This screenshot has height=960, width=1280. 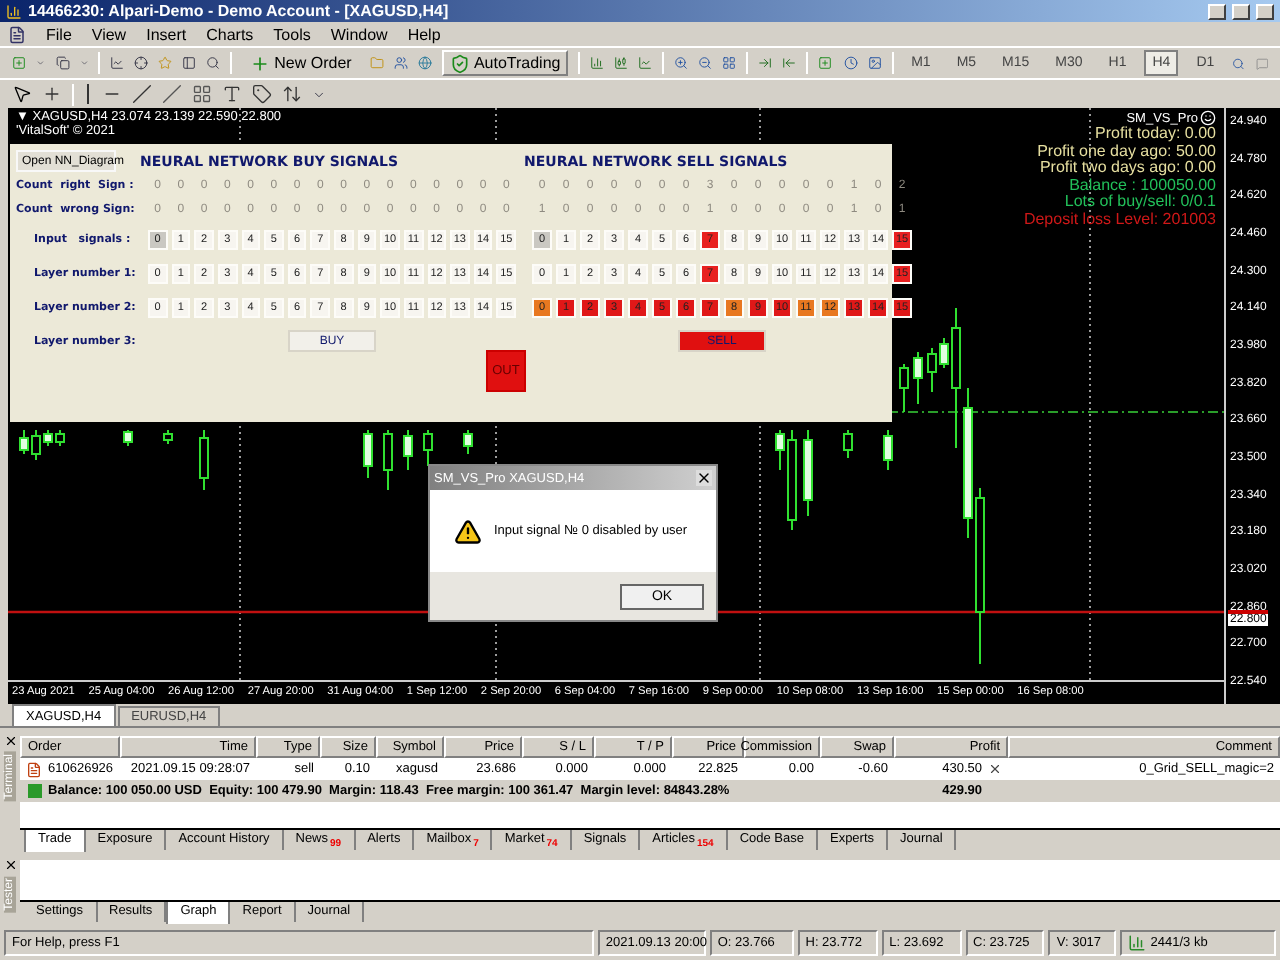 I want to click on signal-bars-icon, so click(x=1137, y=942).